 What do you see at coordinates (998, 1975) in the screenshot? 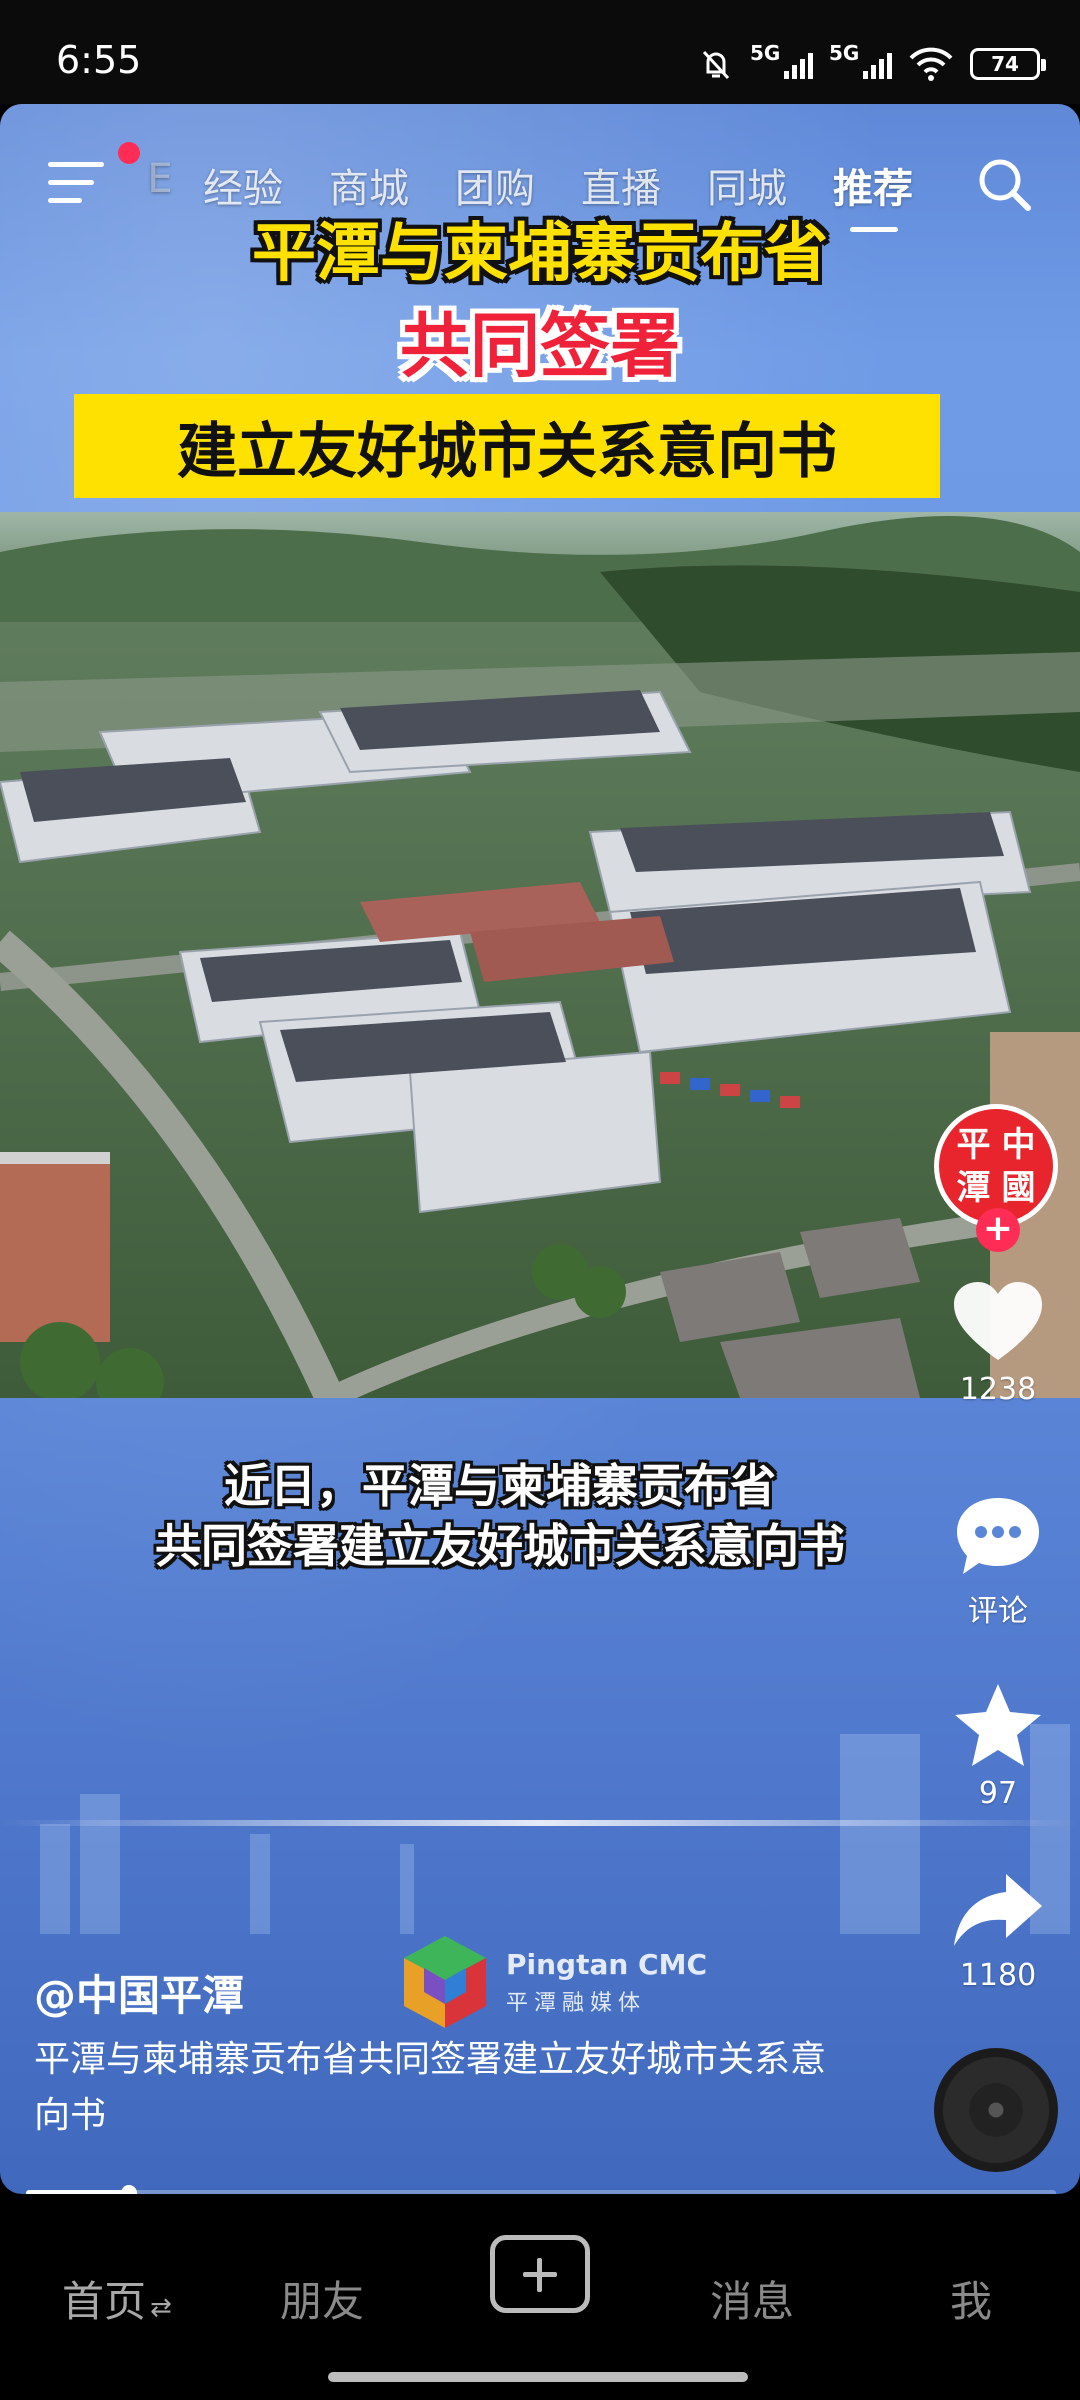
I see `share-count: 1180` at bounding box center [998, 1975].